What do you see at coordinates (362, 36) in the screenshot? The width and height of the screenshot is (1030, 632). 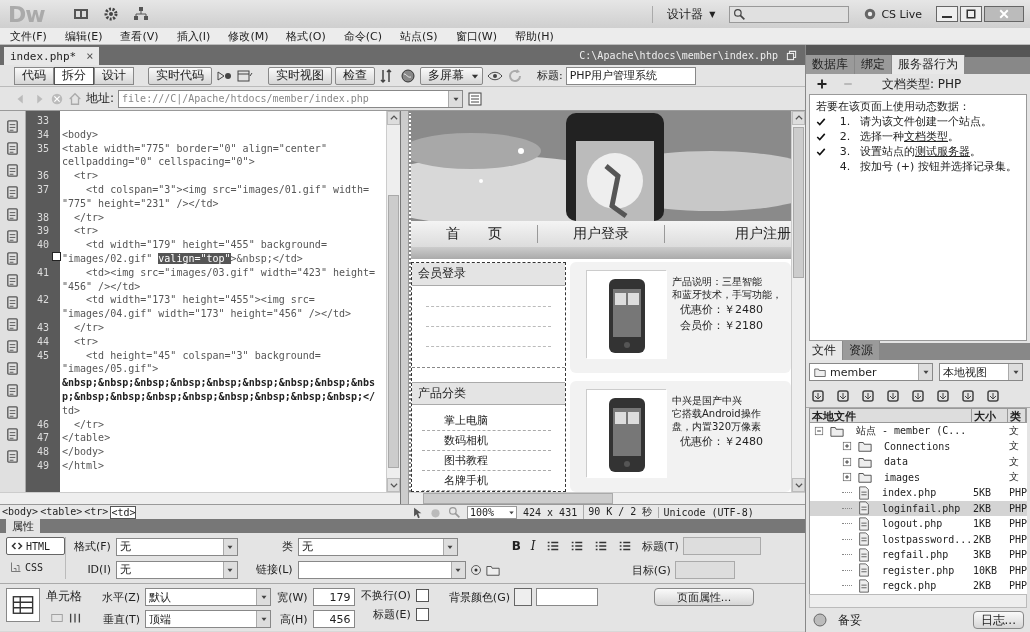 I see `menu-item: 命令(C)` at bounding box center [362, 36].